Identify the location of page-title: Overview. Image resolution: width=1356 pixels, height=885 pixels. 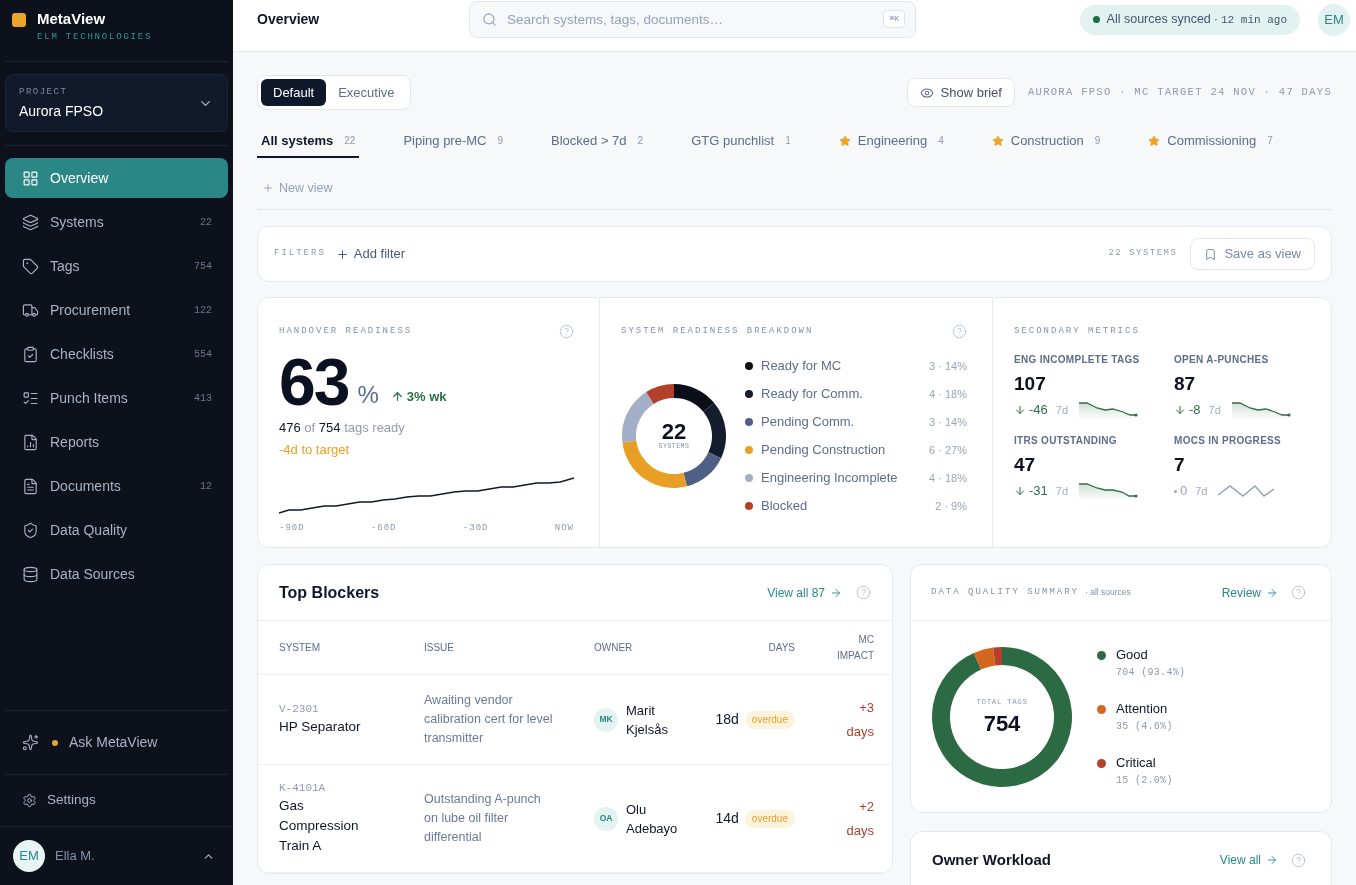
(289, 19).